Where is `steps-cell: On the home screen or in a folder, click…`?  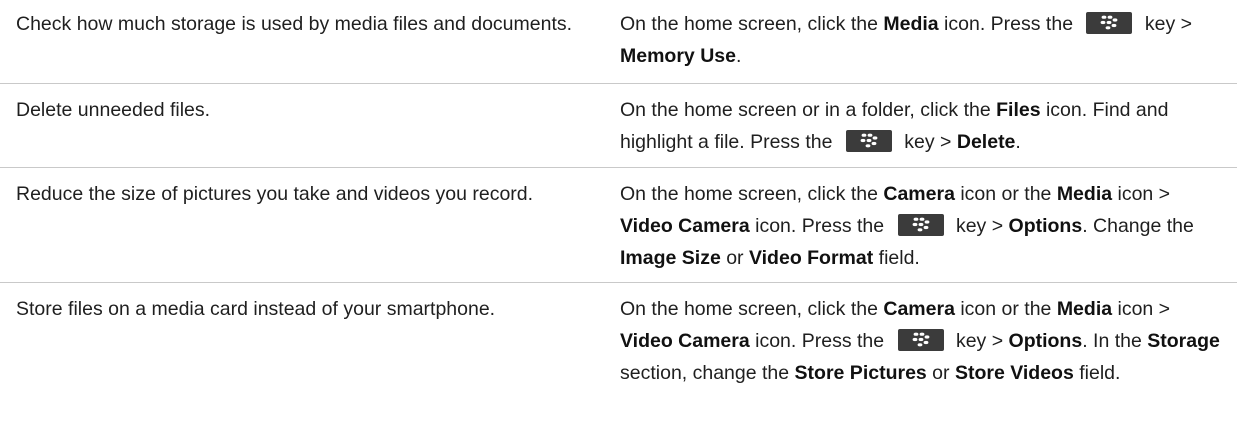 steps-cell: On the home screen or in a folder, click… is located at coordinates (894, 126).